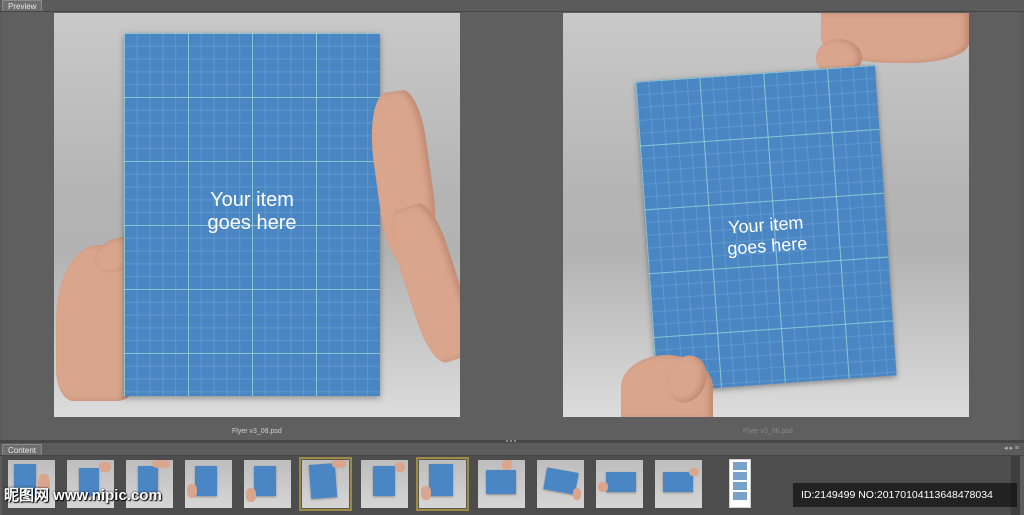 Image resolution: width=1024 pixels, height=515 pixels. What do you see at coordinates (252, 200) in the screenshot?
I see `flyer-text-line1: Your item` at bounding box center [252, 200].